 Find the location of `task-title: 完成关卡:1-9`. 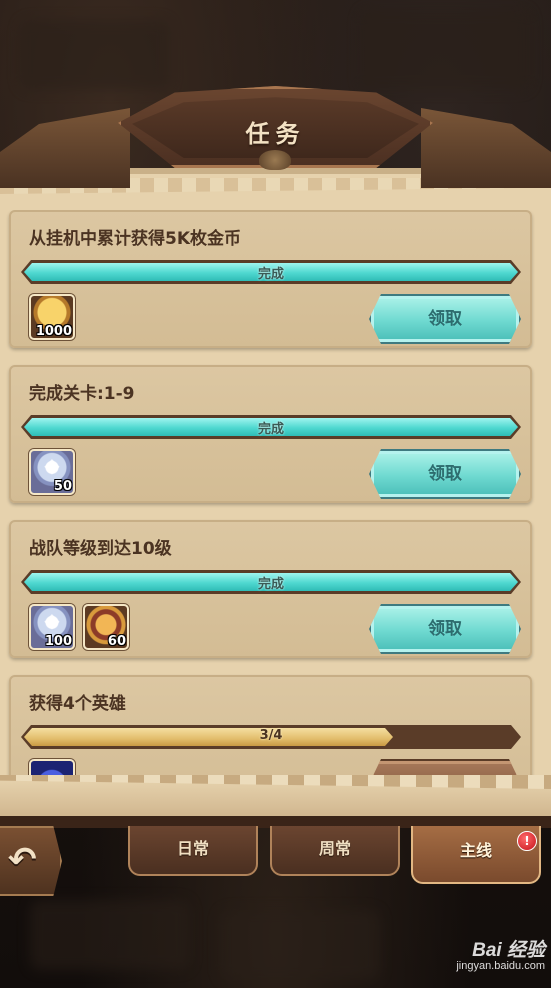

task-title: 完成关卡:1-9 is located at coordinates (82, 394).